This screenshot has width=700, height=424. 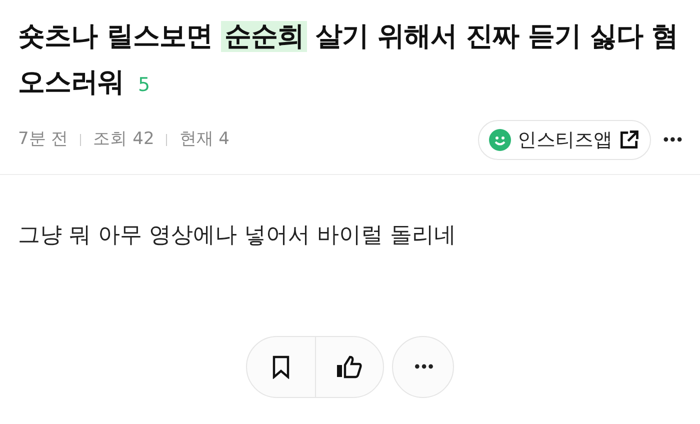 I want to click on meta-text: 현재 4, so click(x=204, y=140).